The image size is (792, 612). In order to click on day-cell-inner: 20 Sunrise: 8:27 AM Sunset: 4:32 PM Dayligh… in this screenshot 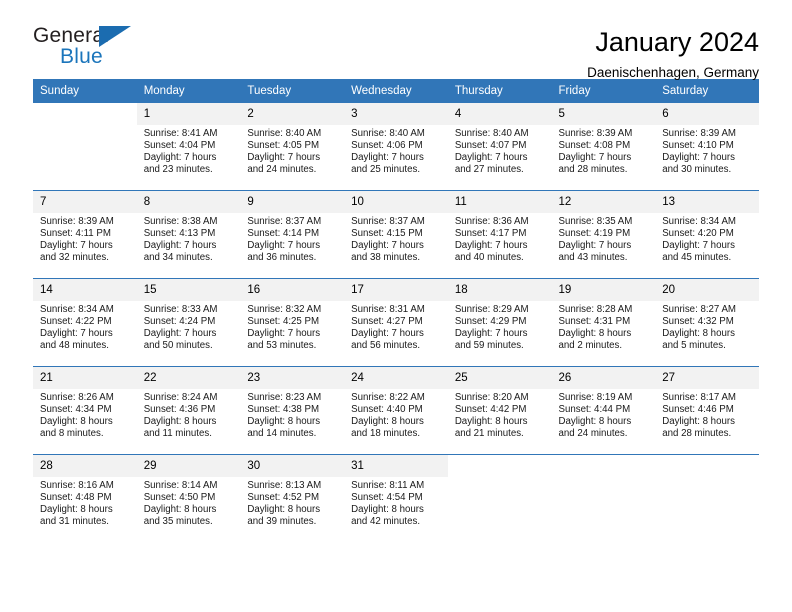, I will do `click(707, 322)`.